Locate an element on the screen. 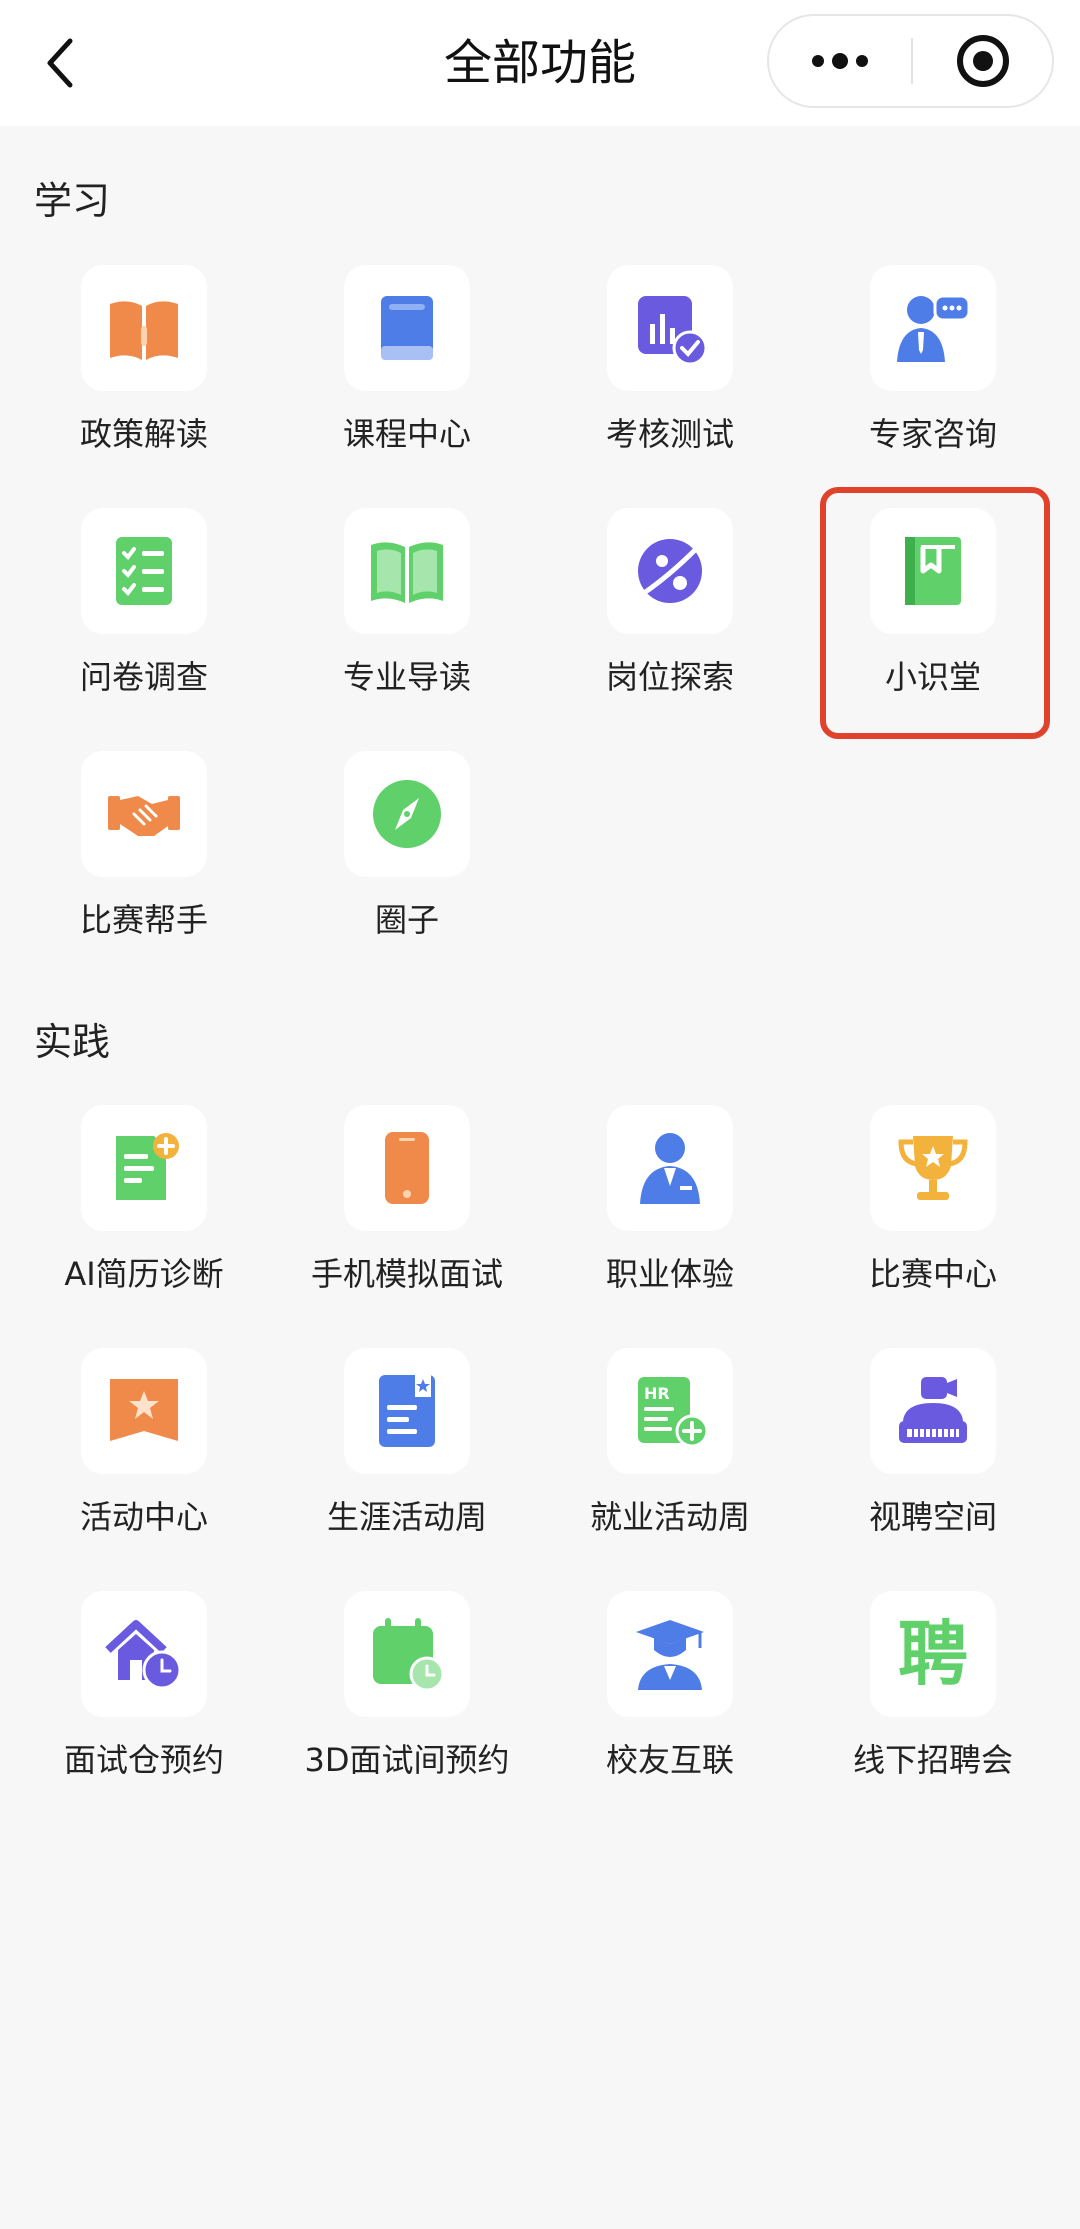 The height and width of the screenshot is (2229, 1080). grid-item-circle: 圈子 is located at coordinates (407, 851).